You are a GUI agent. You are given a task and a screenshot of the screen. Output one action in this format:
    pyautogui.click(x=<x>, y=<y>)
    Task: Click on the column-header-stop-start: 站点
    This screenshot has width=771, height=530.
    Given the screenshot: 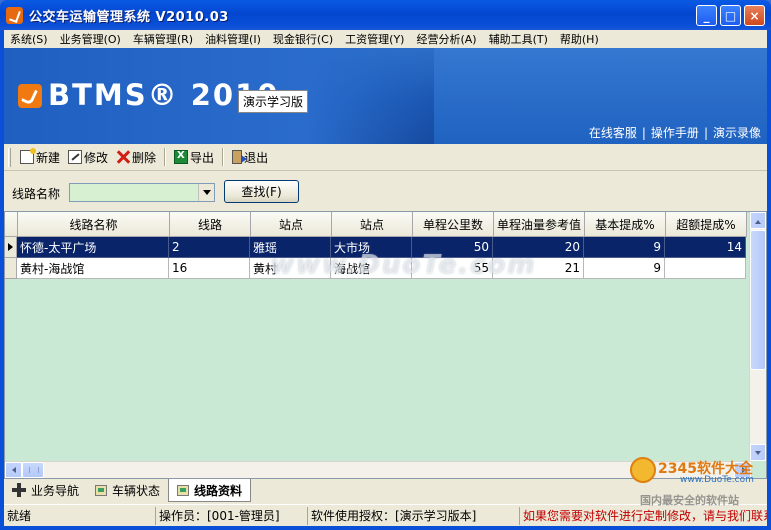 What is the action you would take?
    pyautogui.click(x=291, y=224)
    